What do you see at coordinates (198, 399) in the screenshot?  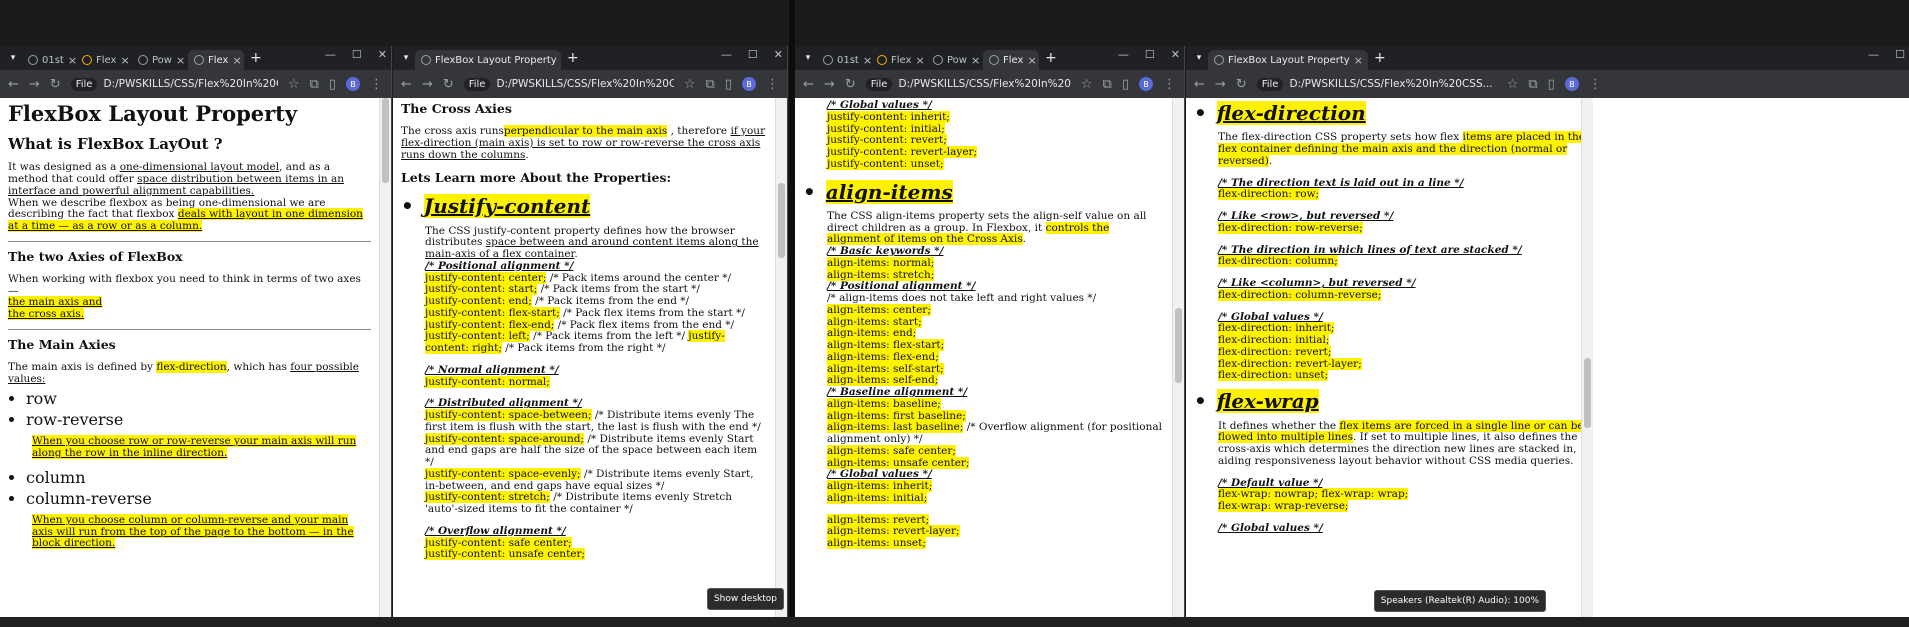 I see `list-item: row` at bounding box center [198, 399].